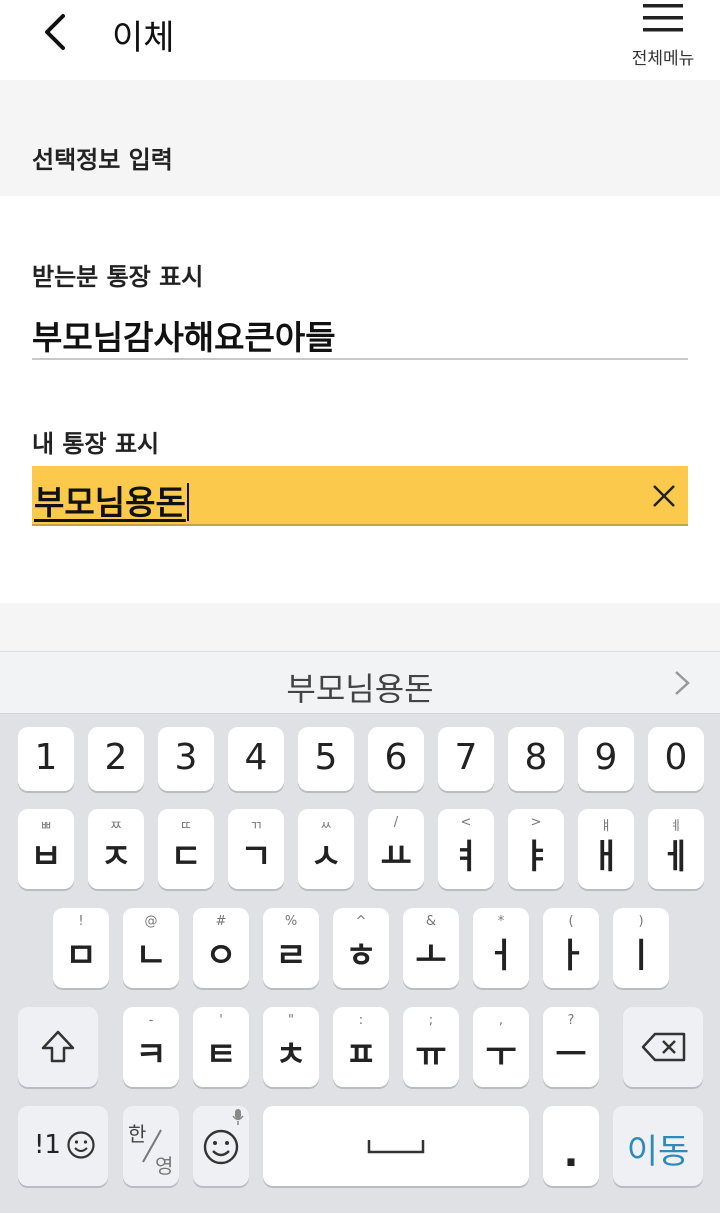 The width and height of the screenshot is (720, 1213). I want to click on emoji-icon, so click(221, 1147).